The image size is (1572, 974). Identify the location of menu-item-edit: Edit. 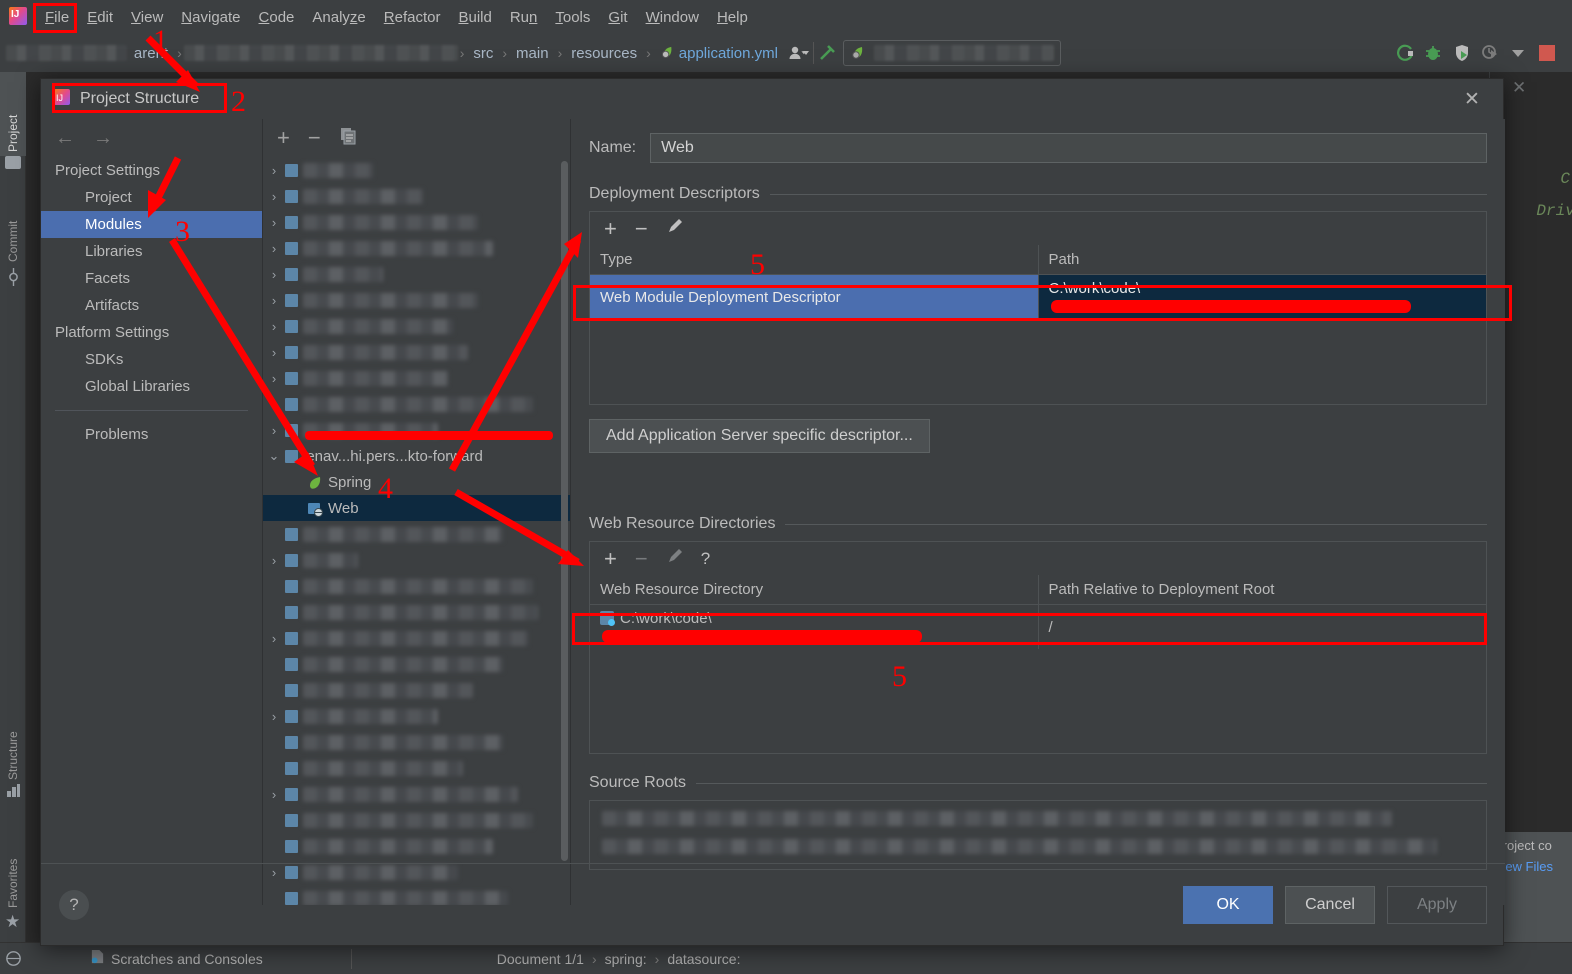
(100, 17).